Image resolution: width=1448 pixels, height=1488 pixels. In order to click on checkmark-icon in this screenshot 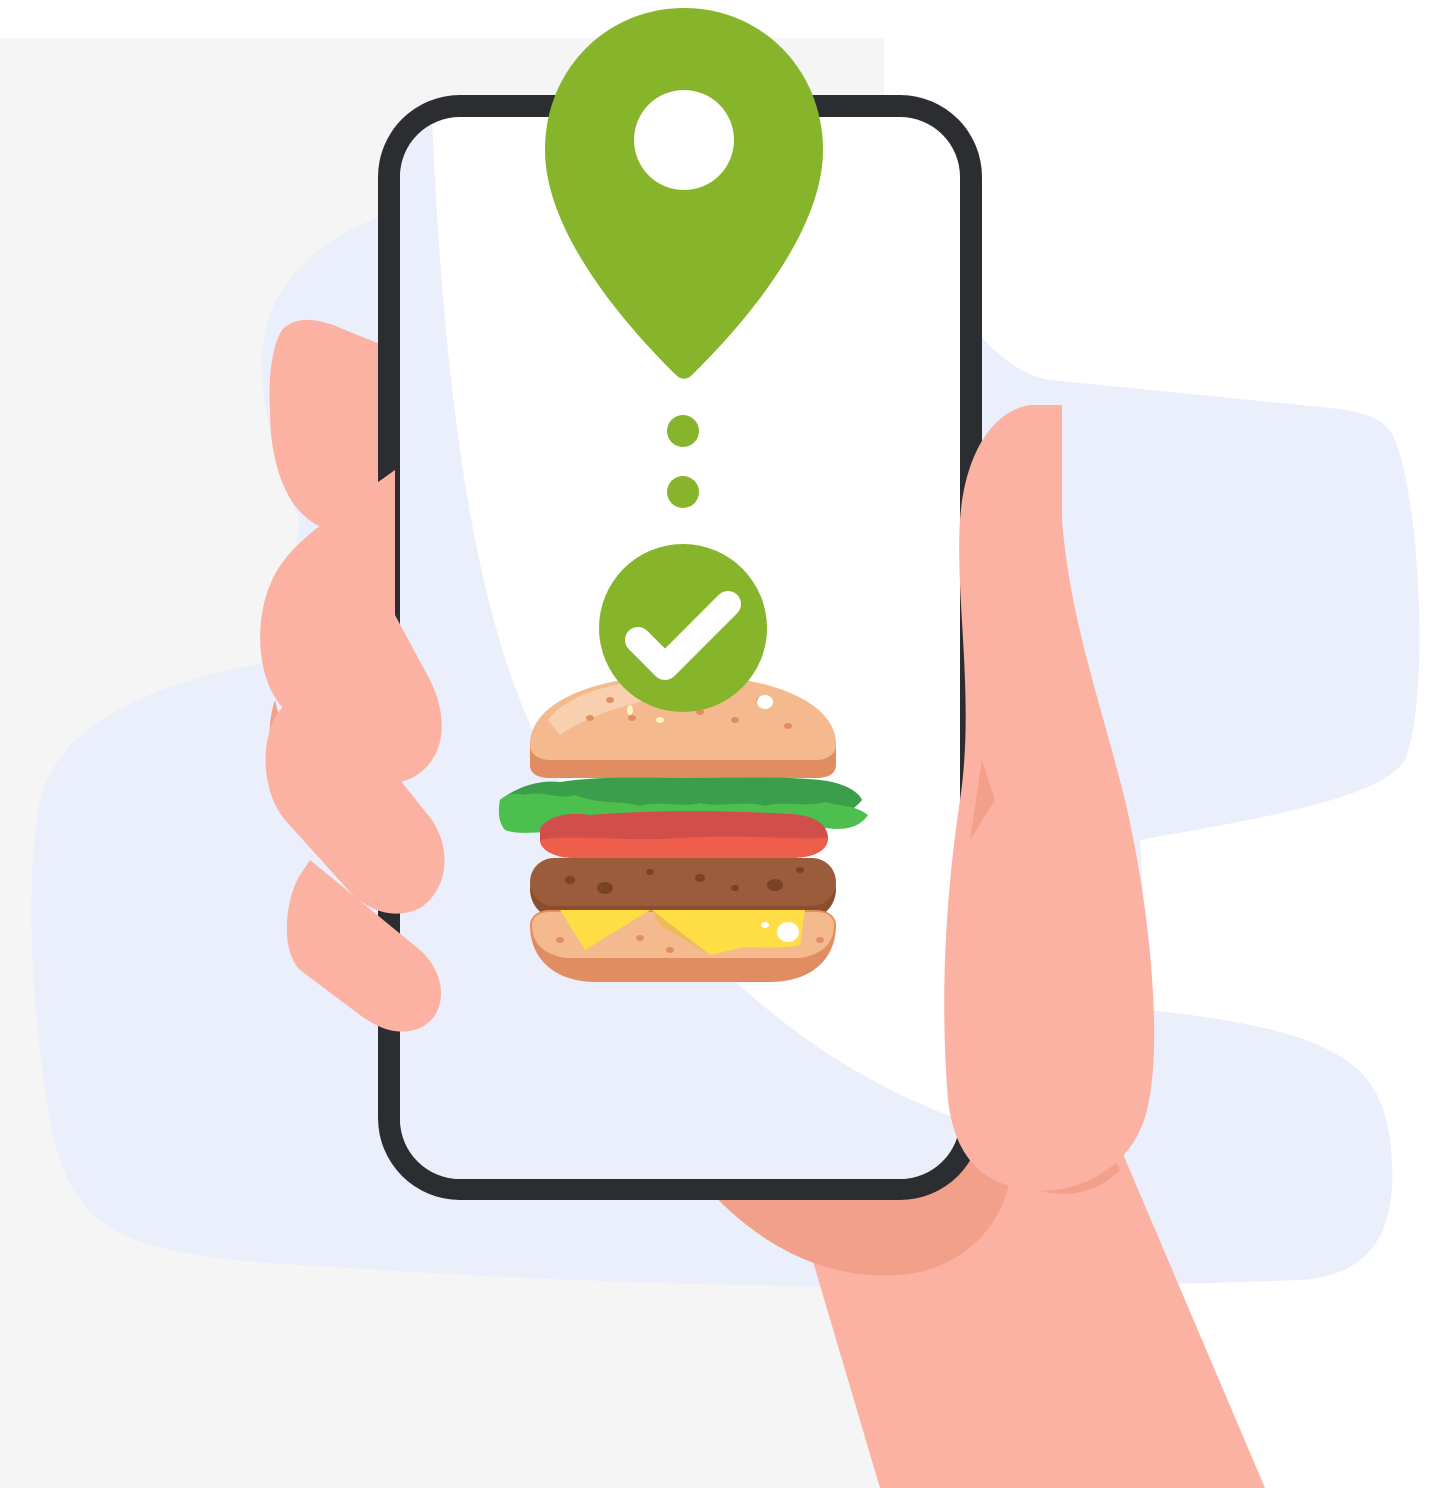, I will do `click(683, 628)`.